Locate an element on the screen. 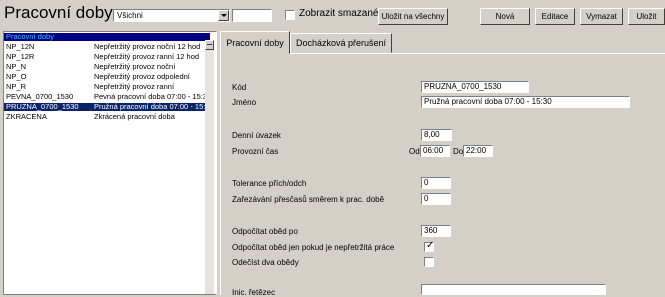  lunch-after-label: Odpočítat oběd po is located at coordinates (265, 231).